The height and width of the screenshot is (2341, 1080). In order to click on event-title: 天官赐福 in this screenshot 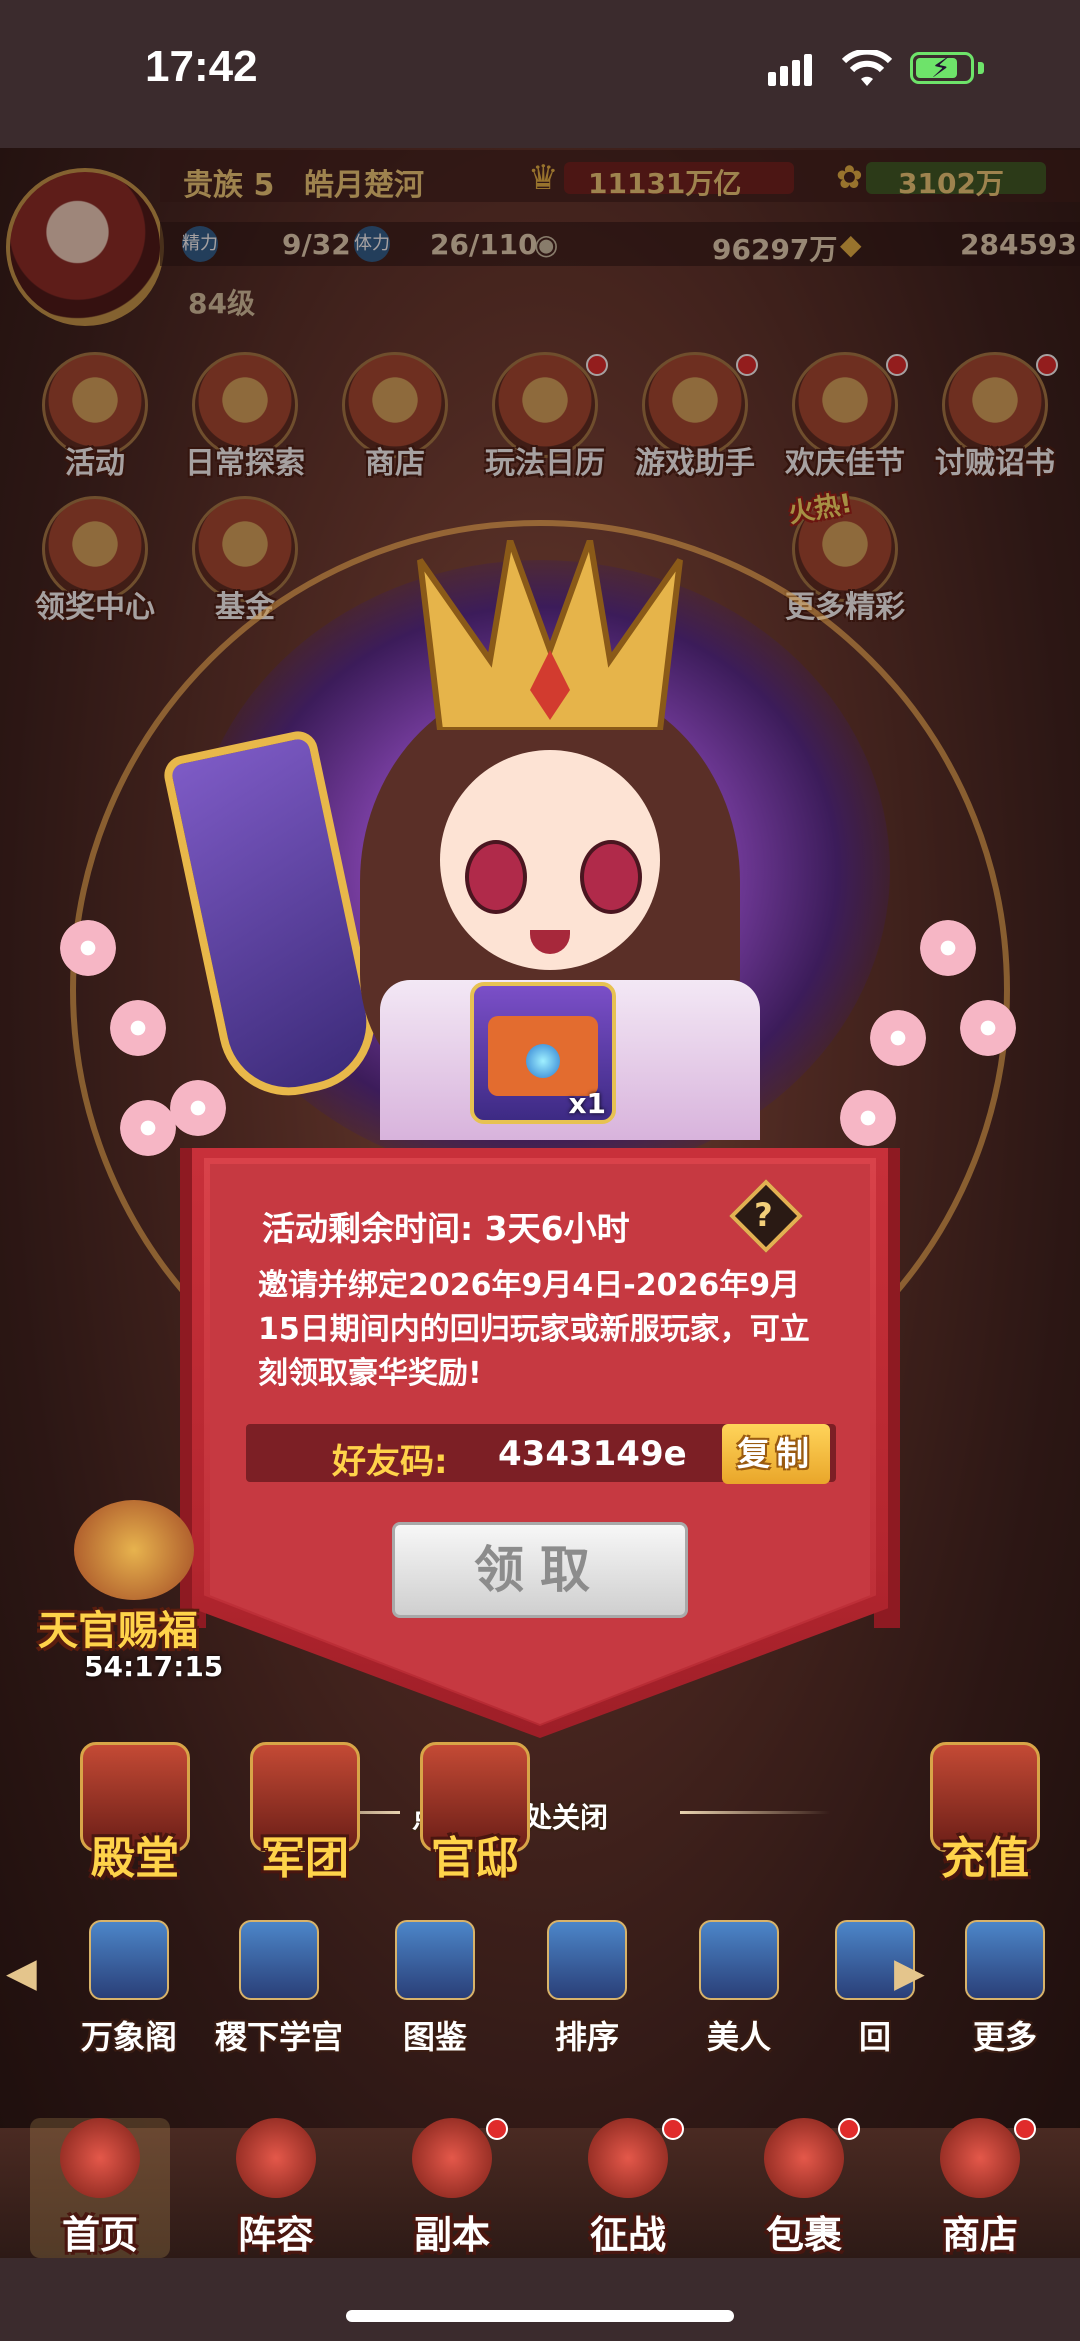, I will do `click(118, 1627)`.